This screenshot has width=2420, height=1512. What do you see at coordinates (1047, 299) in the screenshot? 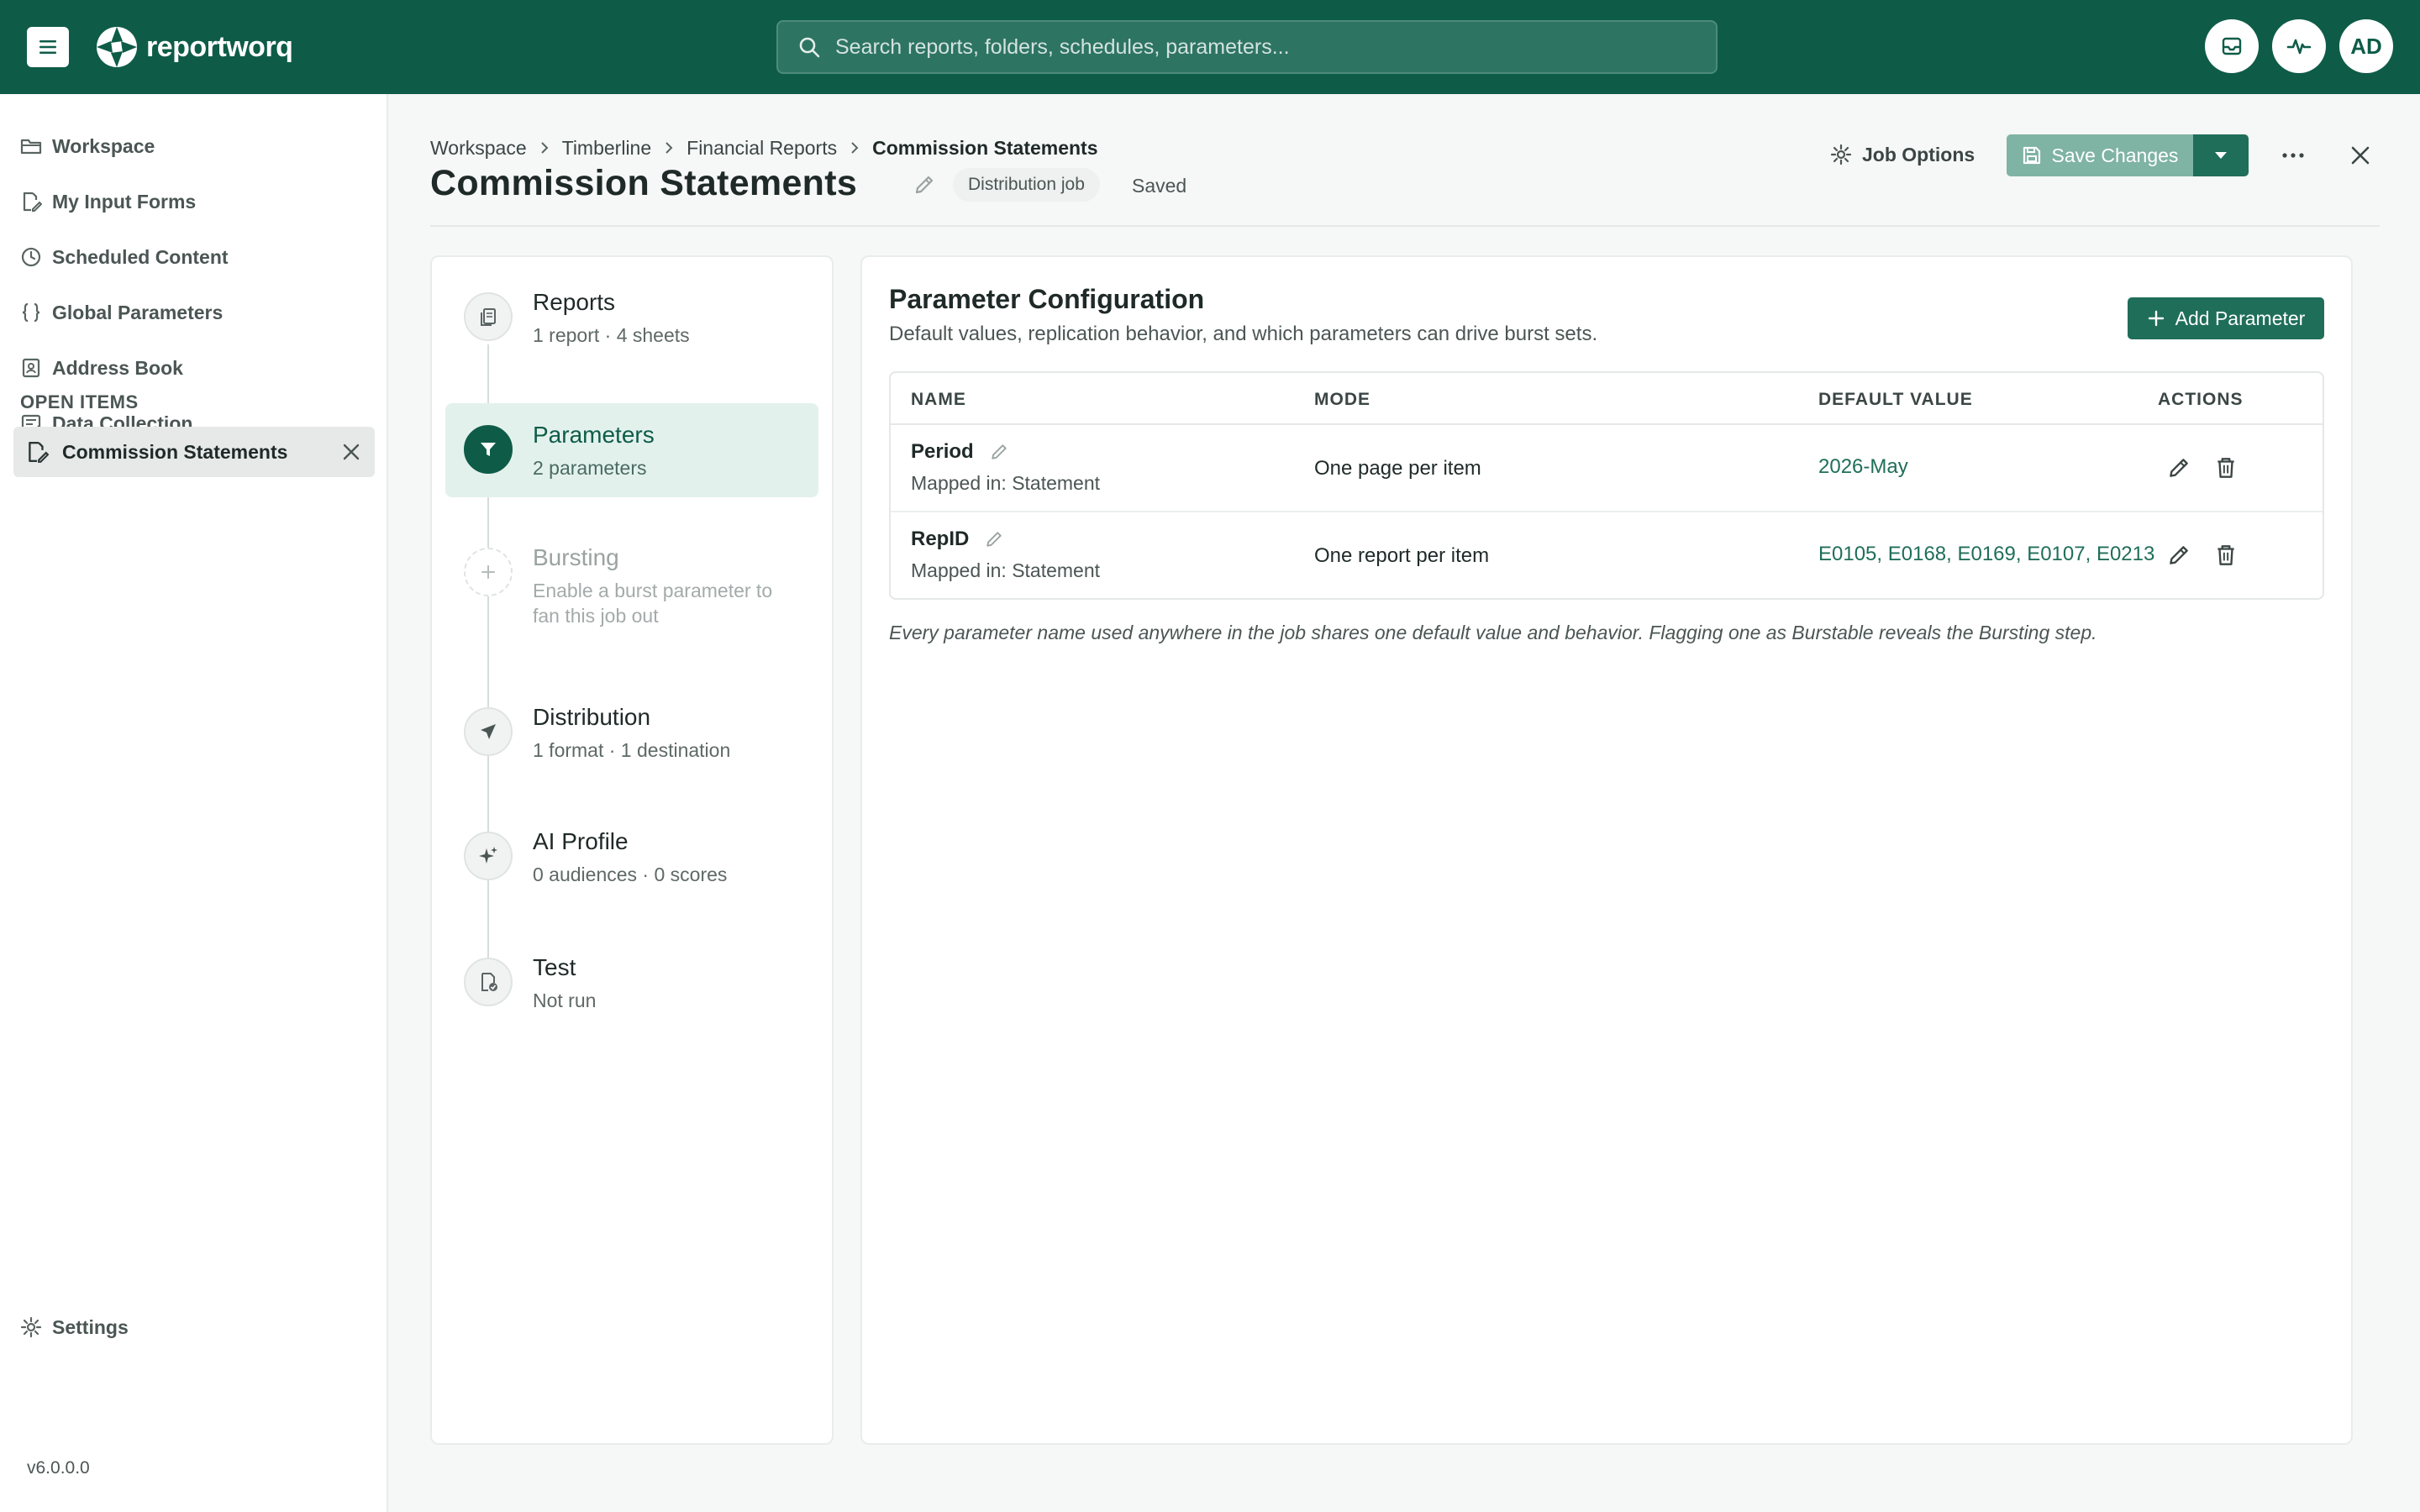
I see `panel-title: Parameter Configuration` at bounding box center [1047, 299].